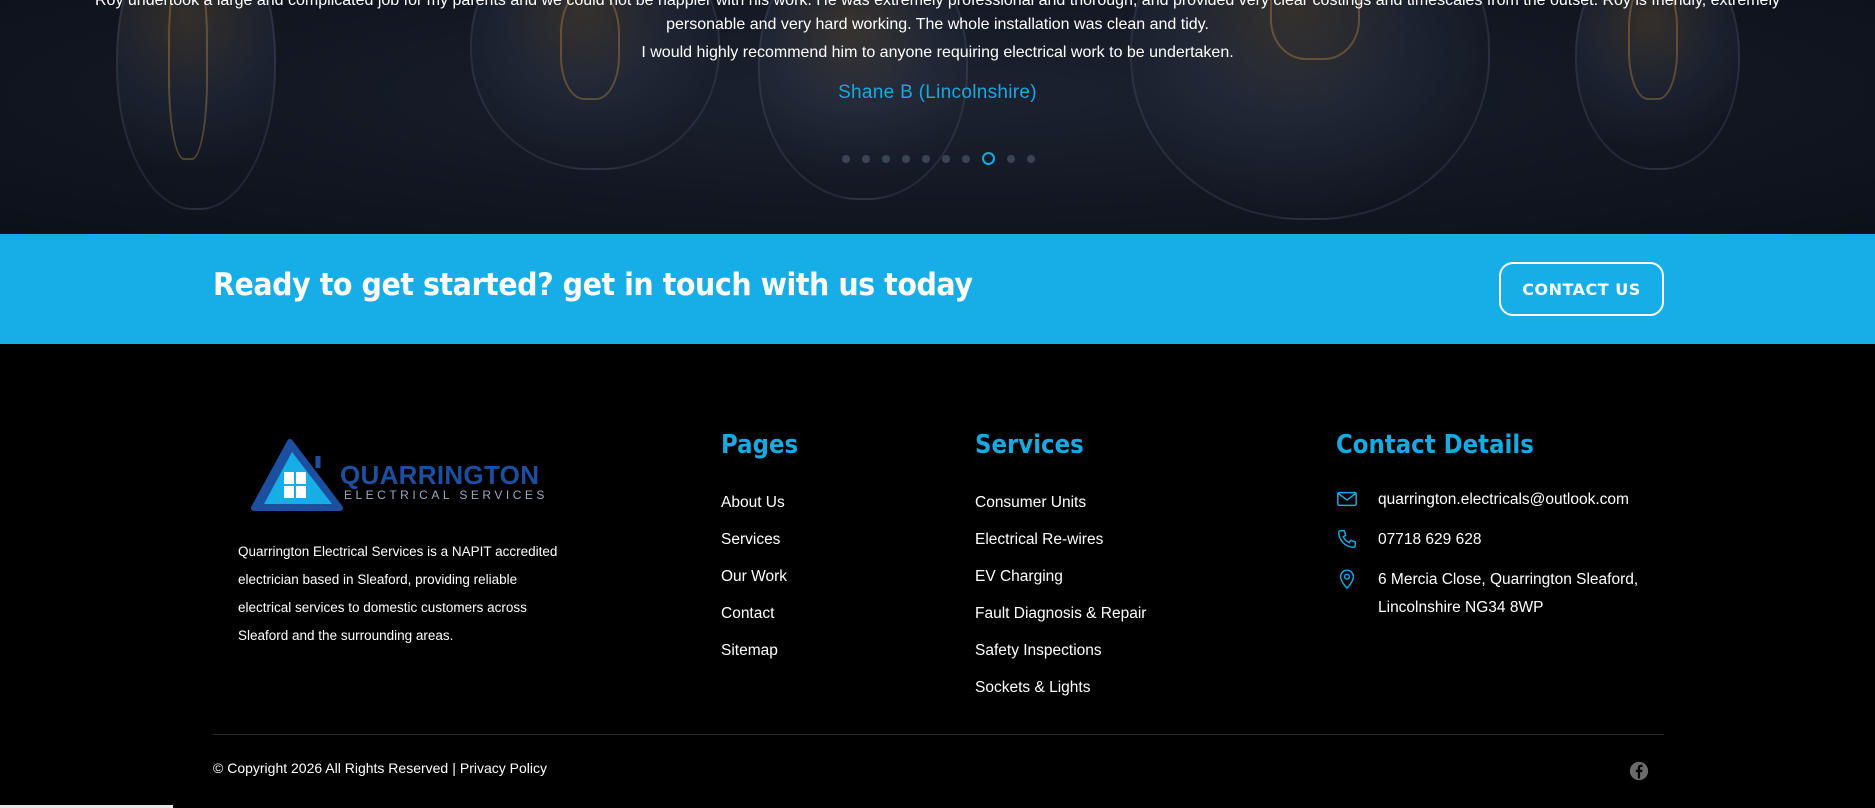 The width and height of the screenshot is (1875, 808). What do you see at coordinates (1347, 539) in the screenshot?
I see `phone-icon` at bounding box center [1347, 539].